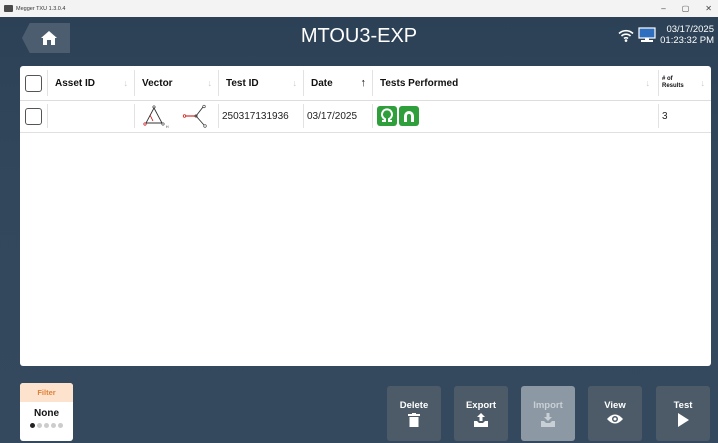 The image size is (718, 443). I want to click on svg-text: H, so click(167, 127).